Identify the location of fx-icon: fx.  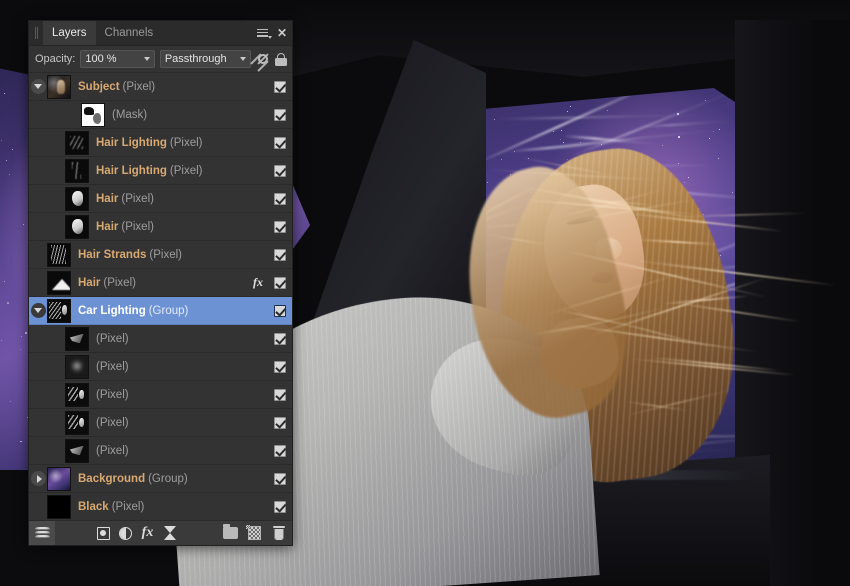
(258, 282).